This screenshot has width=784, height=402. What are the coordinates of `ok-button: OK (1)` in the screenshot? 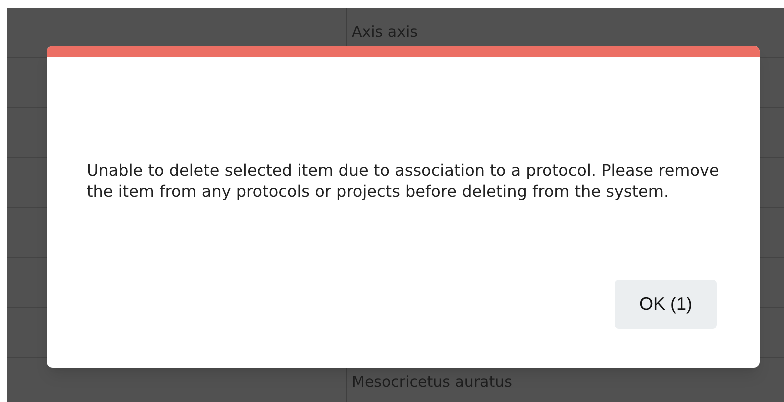 It's located at (666, 304).